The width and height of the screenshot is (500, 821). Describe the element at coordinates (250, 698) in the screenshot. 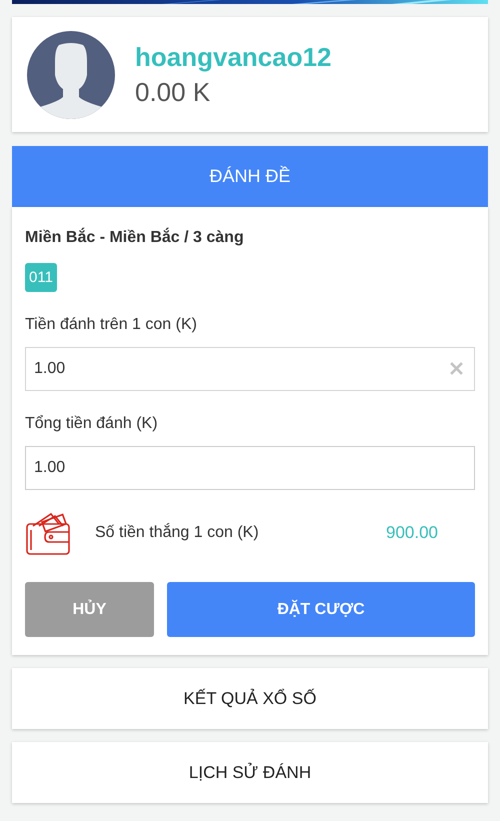

I see `menu-button: KẾT QUẢ XỔ SỐ` at that location.